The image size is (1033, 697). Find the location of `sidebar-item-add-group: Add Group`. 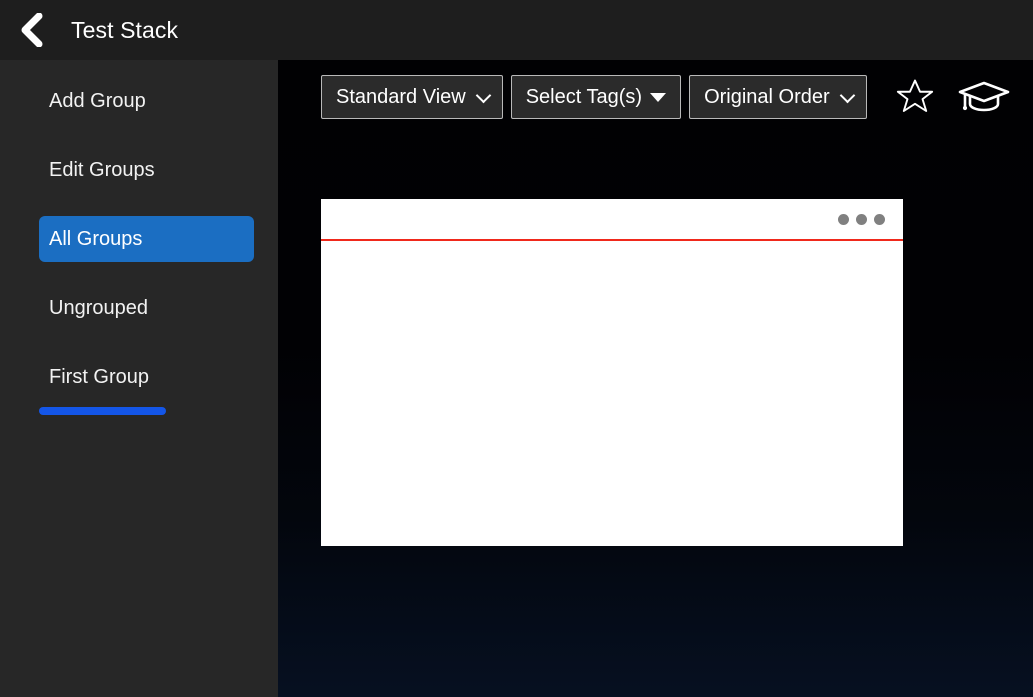

sidebar-item-add-group: Add Group is located at coordinates (146, 101).